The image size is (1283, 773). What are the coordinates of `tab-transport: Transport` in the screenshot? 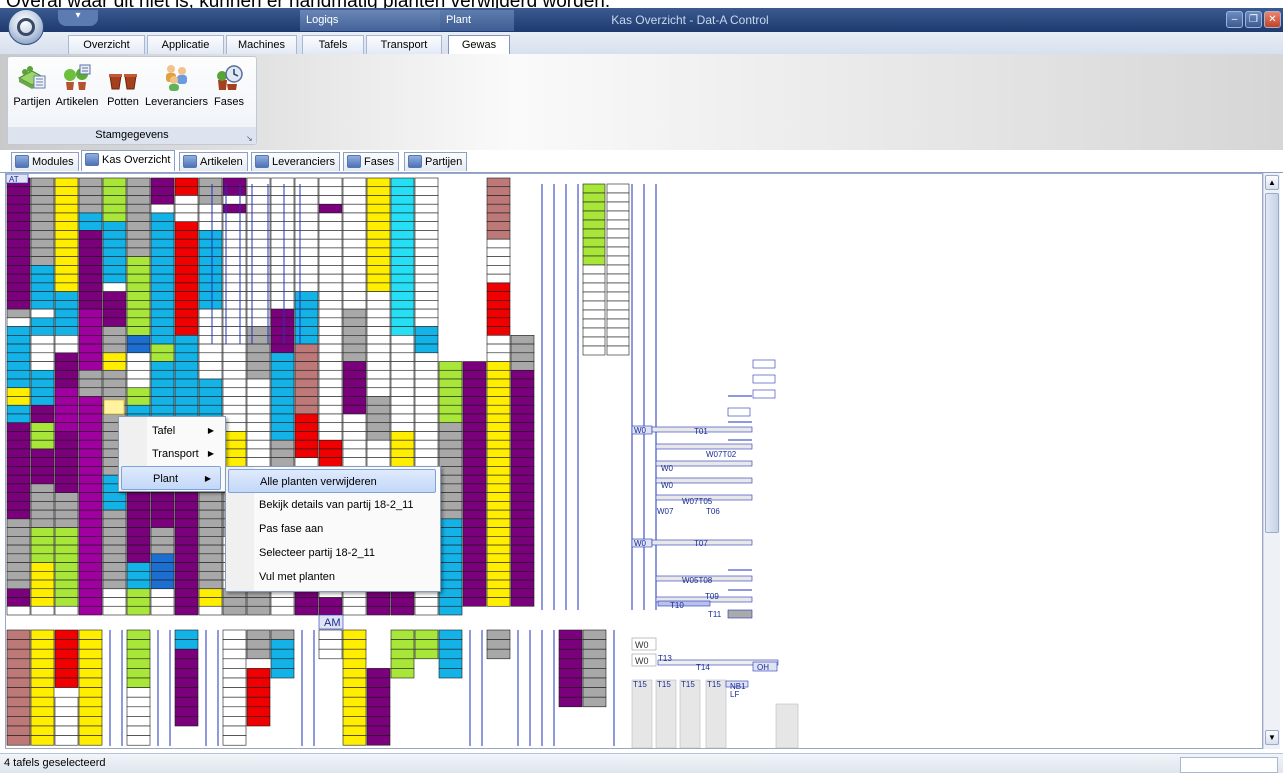 It's located at (404, 44).